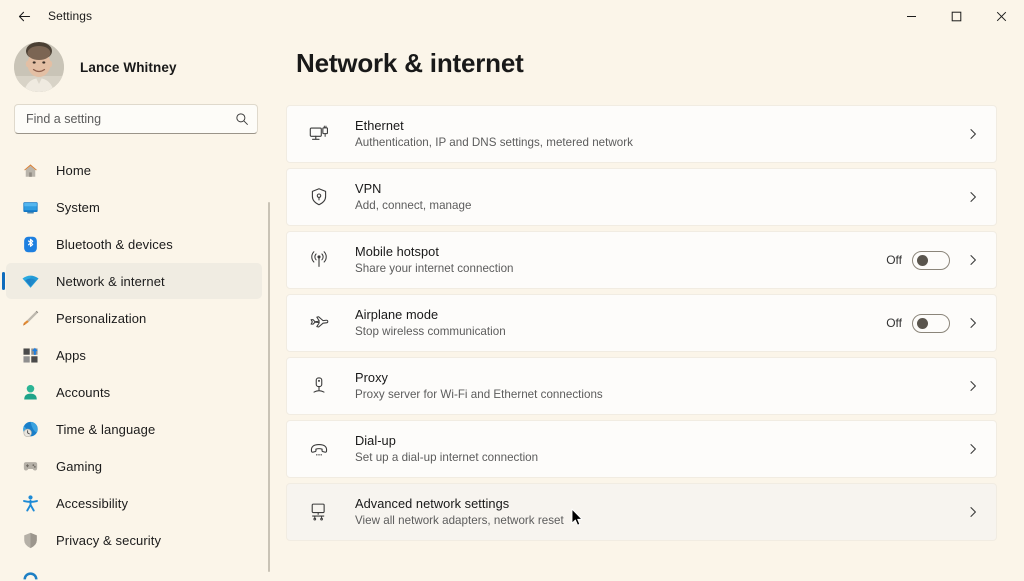  I want to click on minimize-button, so click(911, 16).